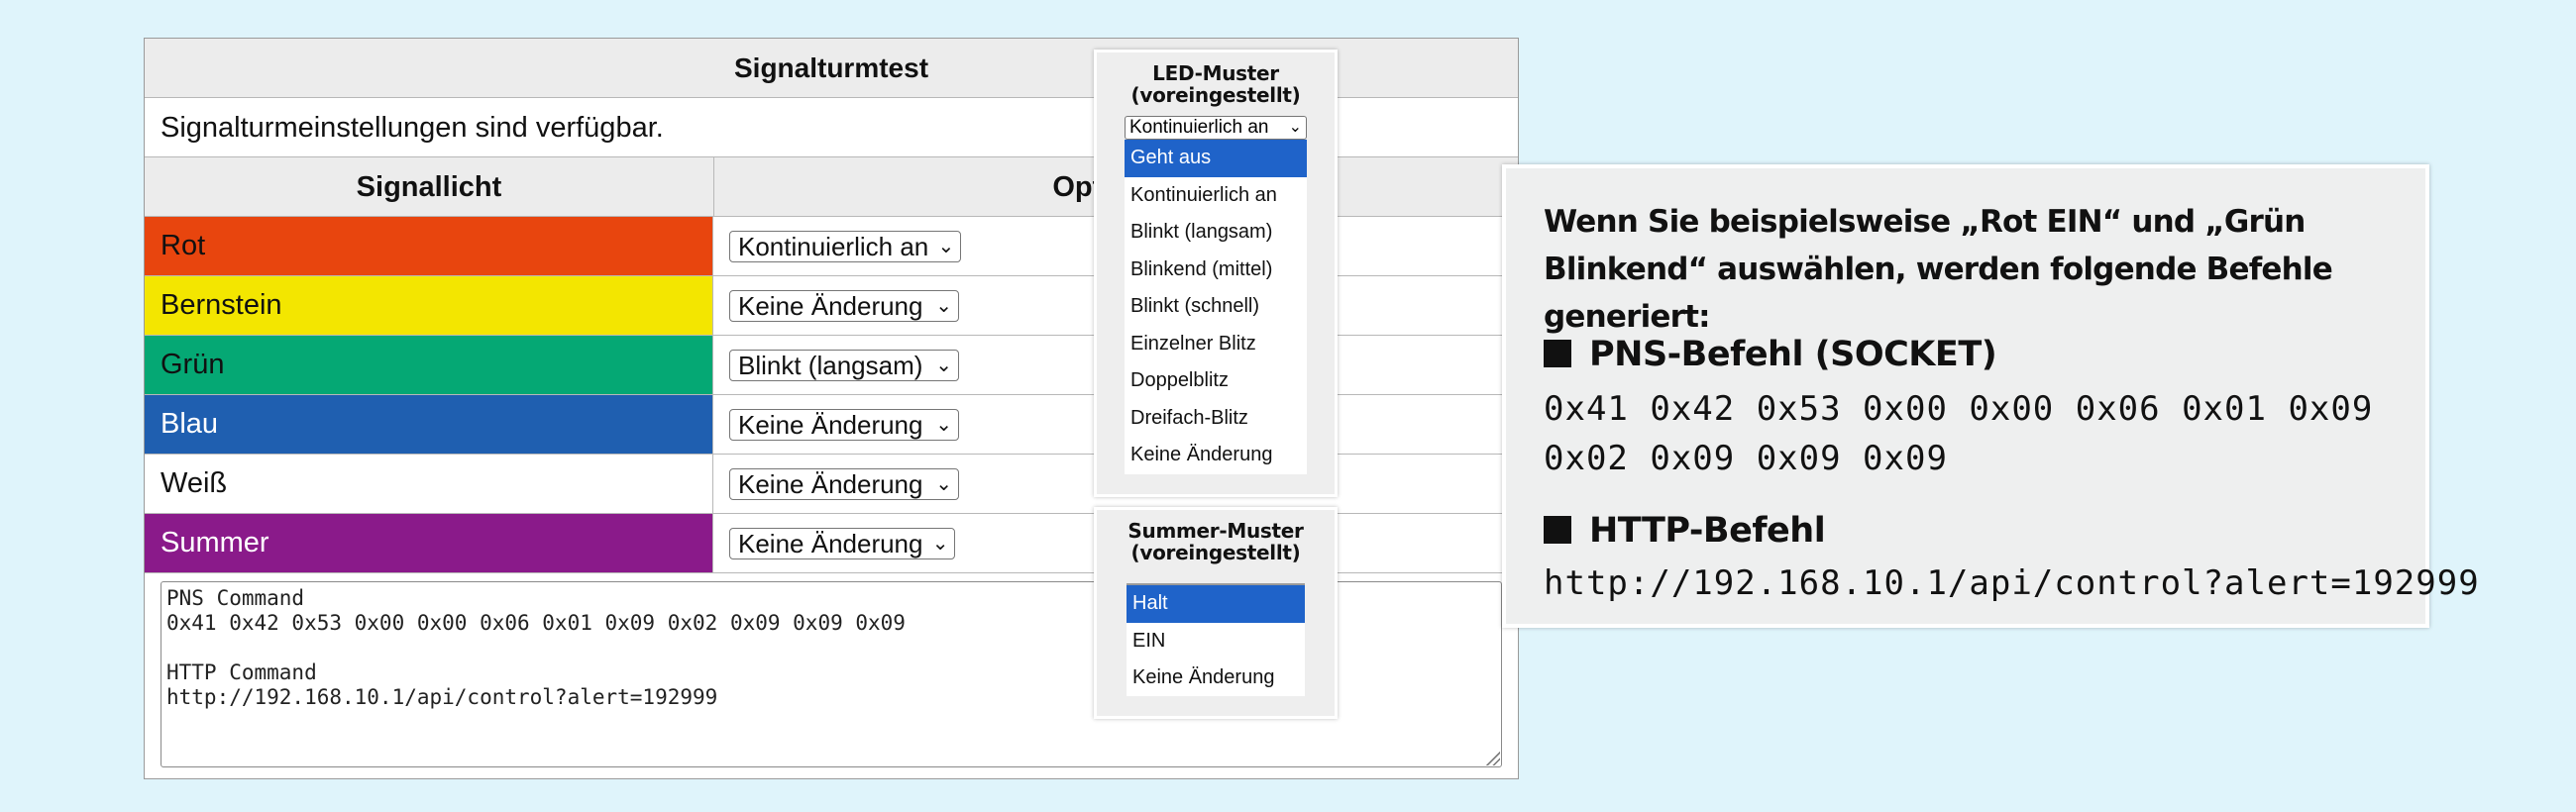 The image size is (2576, 812). Describe the element at coordinates (429, 543) in the screenshot. I see `signal-name: Summer` at that location.